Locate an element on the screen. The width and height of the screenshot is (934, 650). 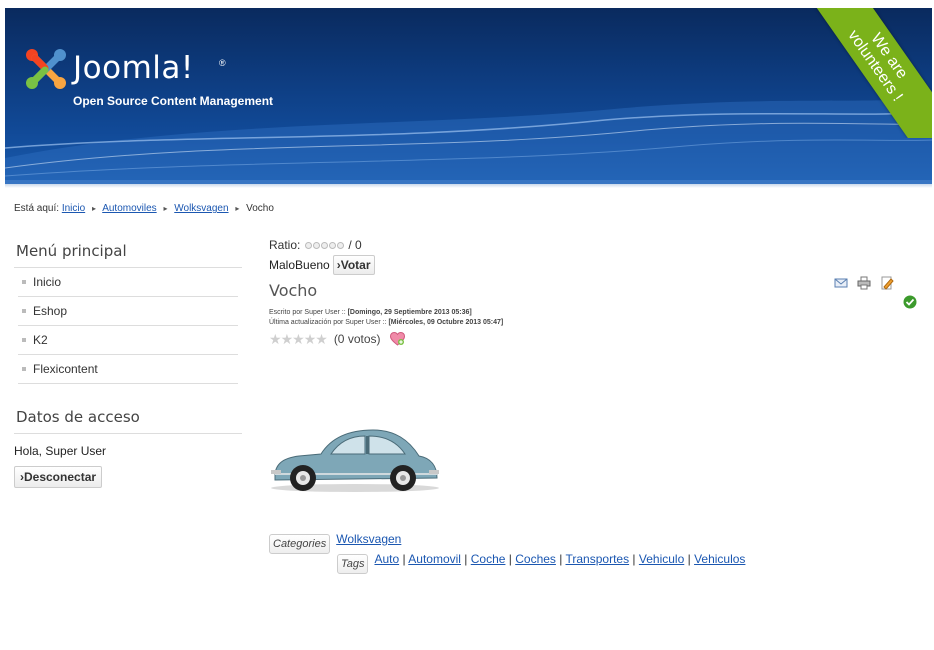
menu-item-label: K2 is located at coordinates (40, 340).